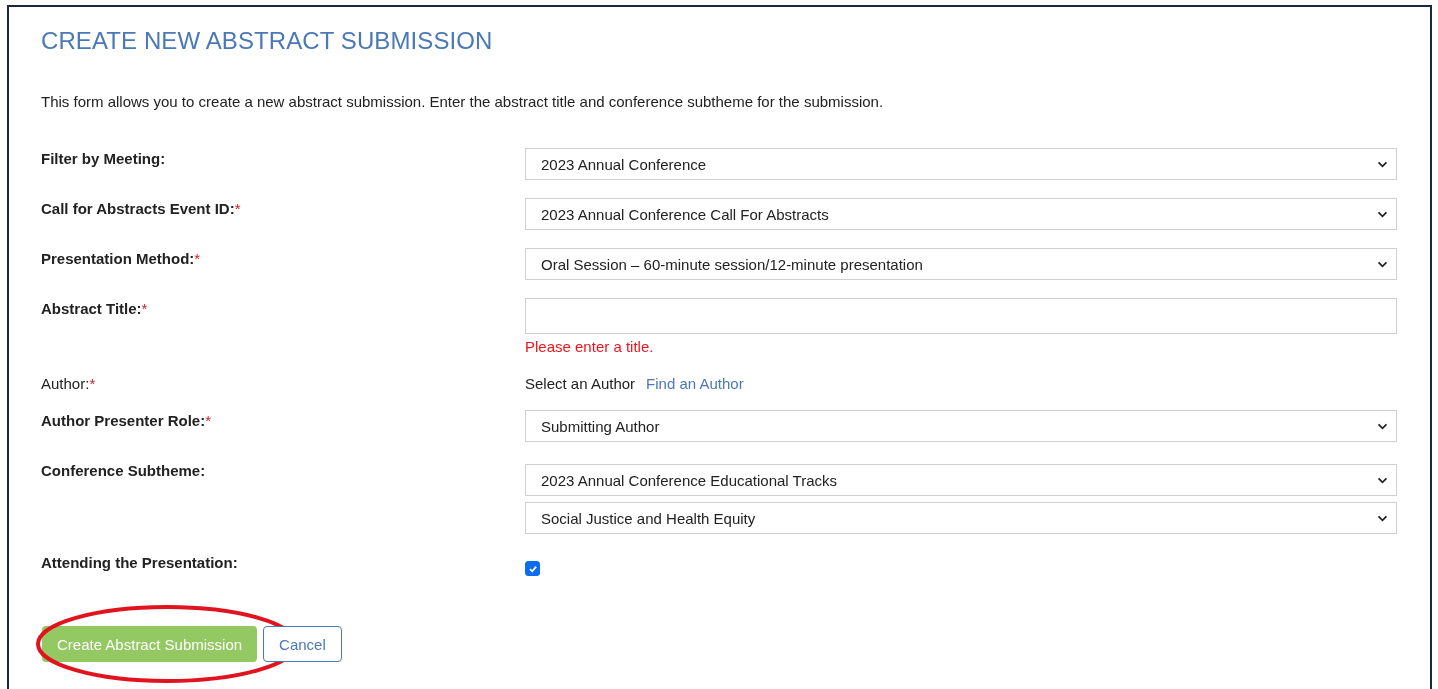  I want to click on dropdown: 2023 Annual Conference Educational Tracks, so click(961, 480).